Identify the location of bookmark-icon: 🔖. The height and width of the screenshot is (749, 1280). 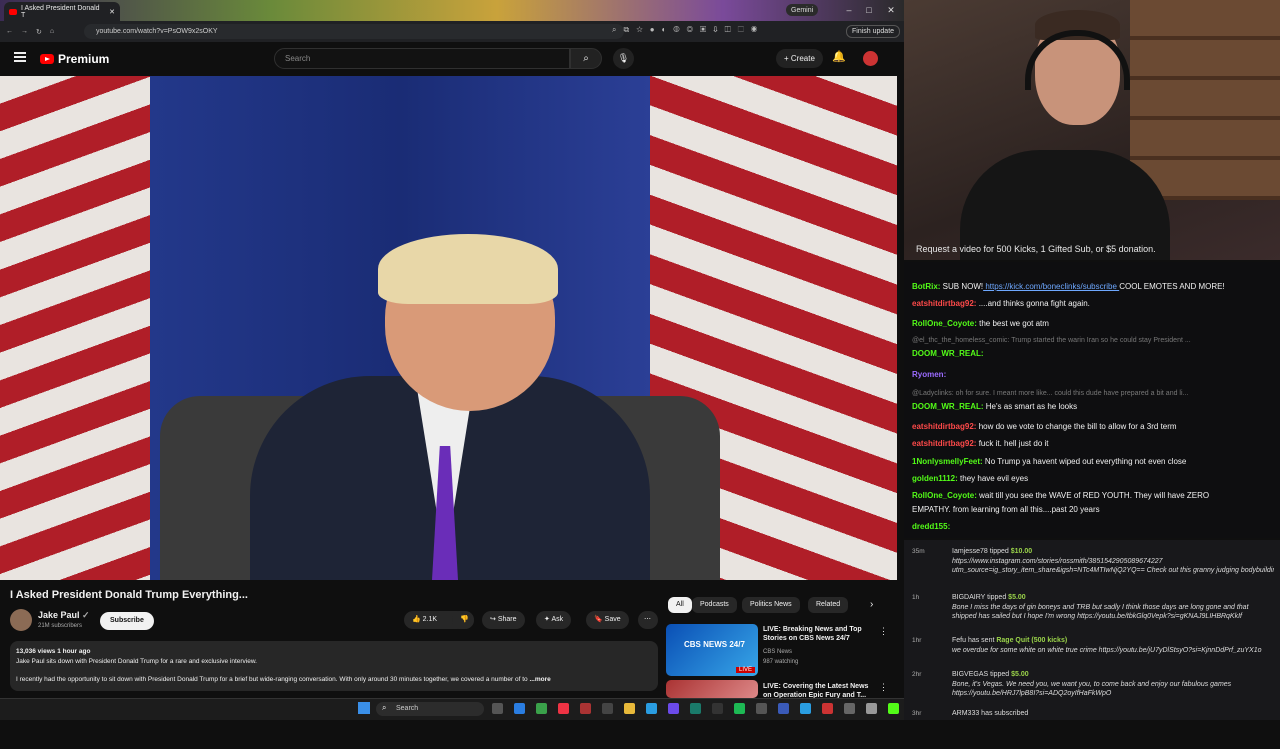
(598, 619).